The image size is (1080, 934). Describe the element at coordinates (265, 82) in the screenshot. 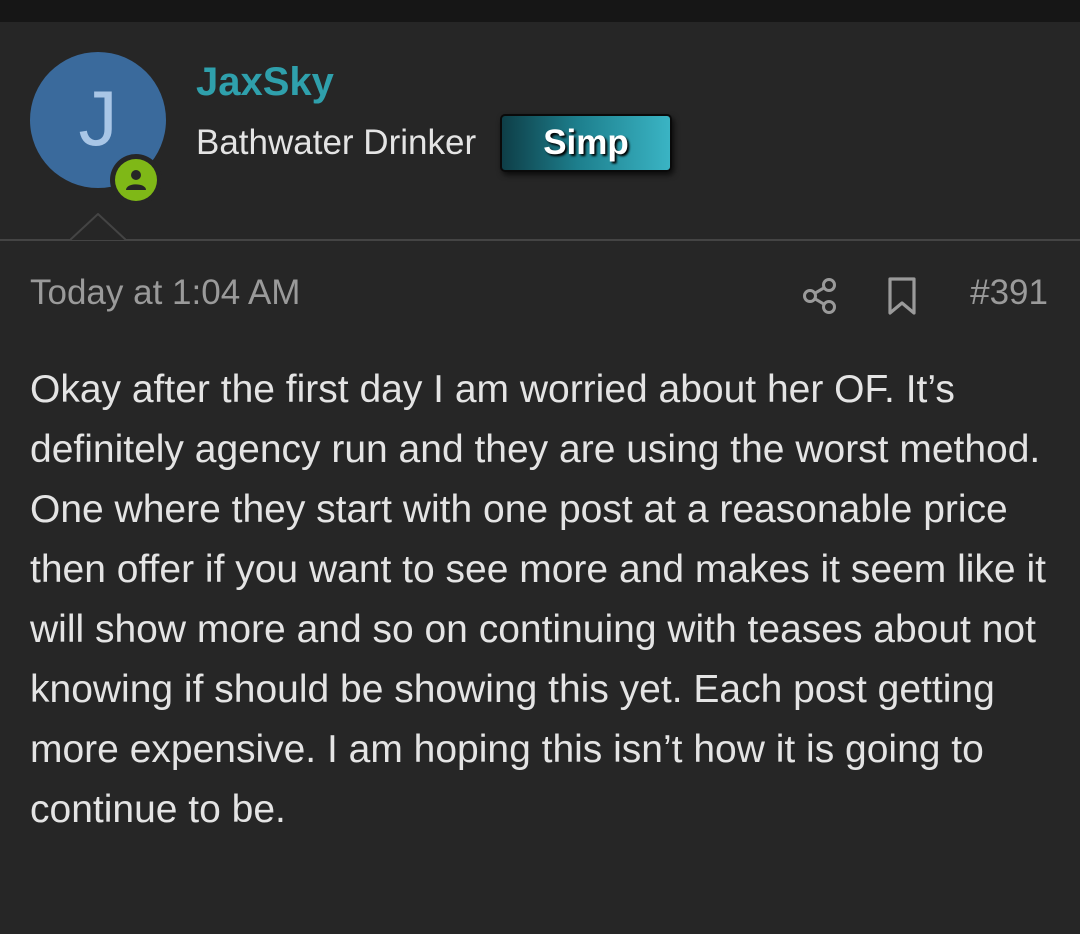

I see `username-link: JaxSky` at that location.